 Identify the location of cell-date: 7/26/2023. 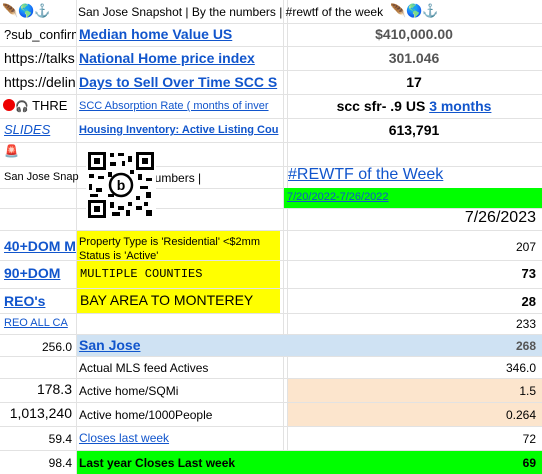
(500, 217).